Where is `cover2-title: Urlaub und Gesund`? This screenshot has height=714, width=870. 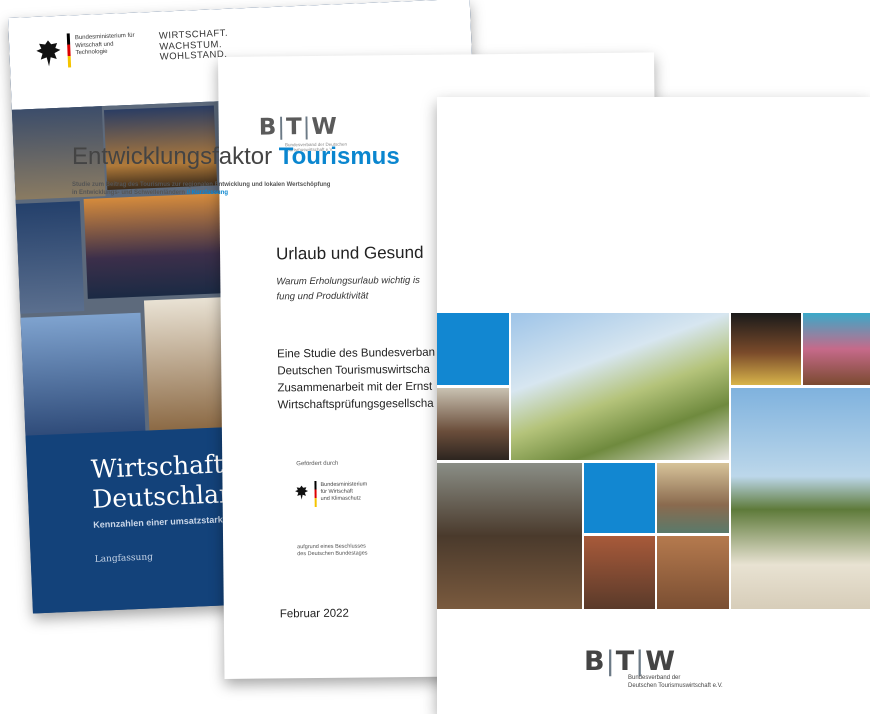 cover2-title: Urlaub und Gesund is located at coordinates (349, 253).